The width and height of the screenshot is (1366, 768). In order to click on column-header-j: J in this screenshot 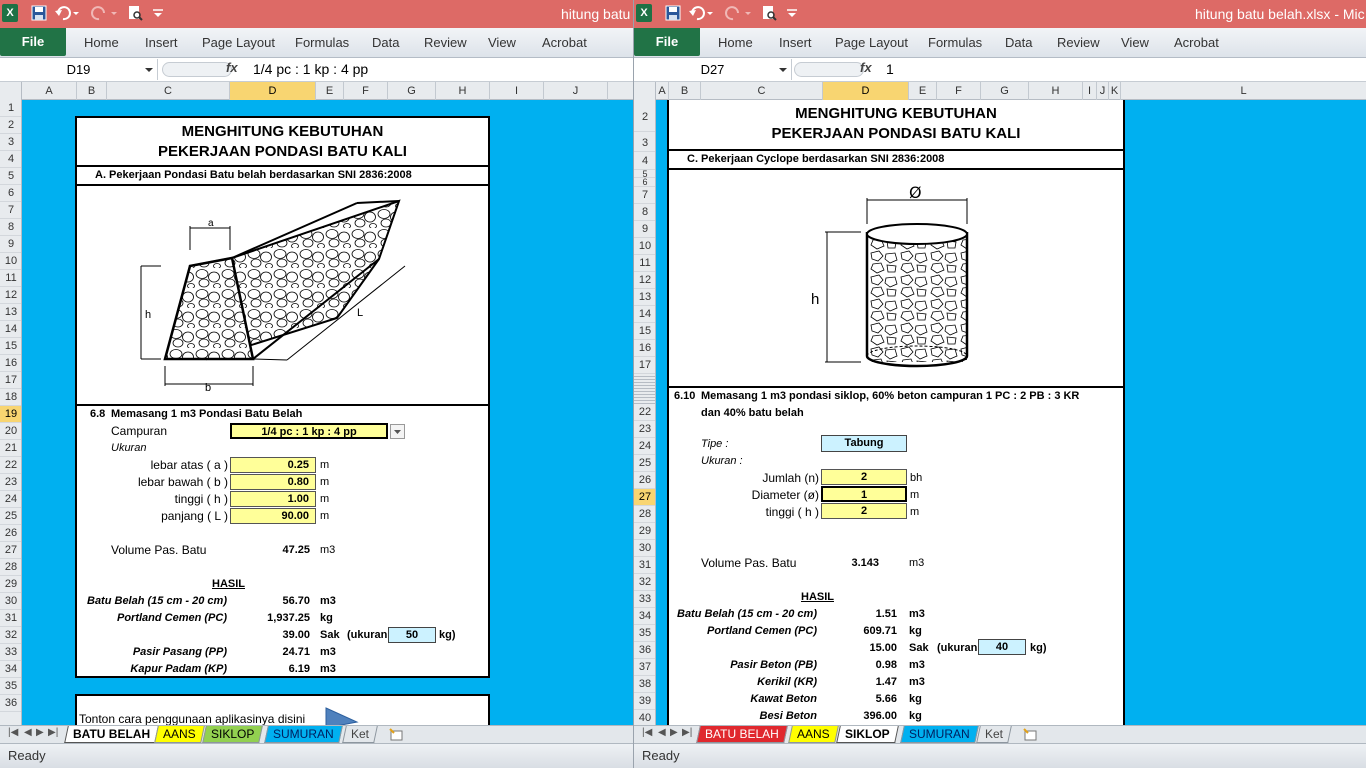, I will do `click(1103, 91)`.